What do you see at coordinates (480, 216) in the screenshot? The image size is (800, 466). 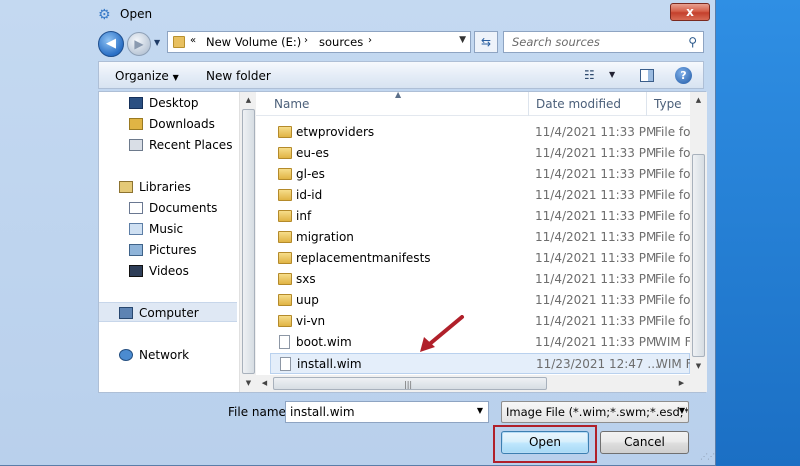 I see `list-item: inf 11/4/2021 11:33 PM File fol` at bounding box center [480, 216].